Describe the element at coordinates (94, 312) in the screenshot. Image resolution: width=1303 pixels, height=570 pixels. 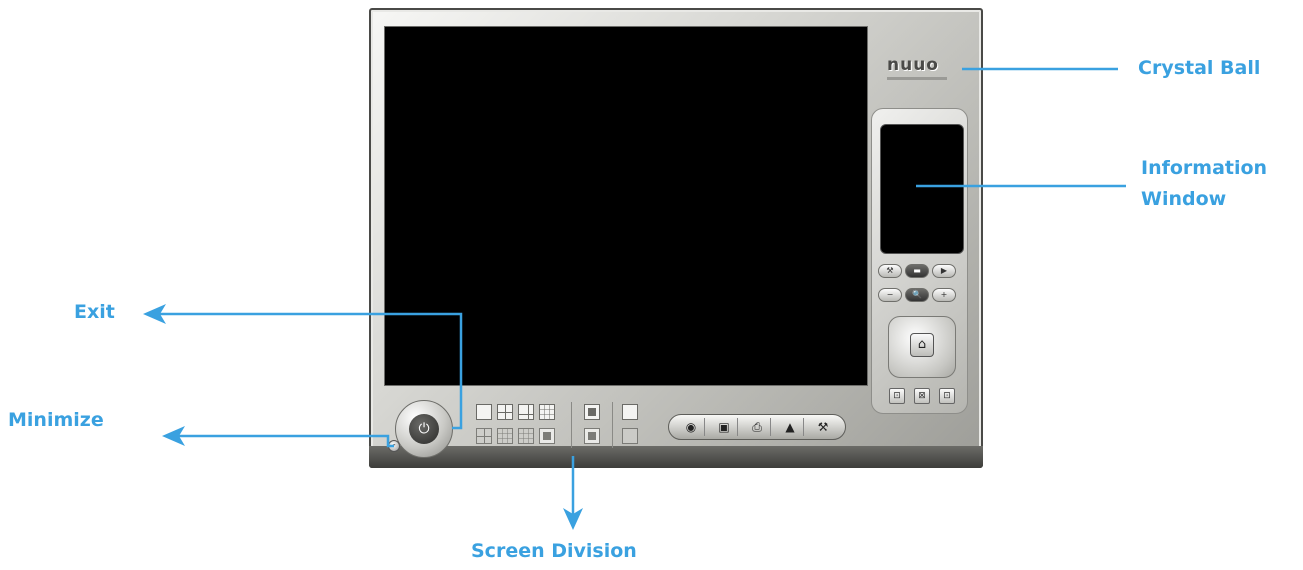
I see `exit-label: Exit` at that location.